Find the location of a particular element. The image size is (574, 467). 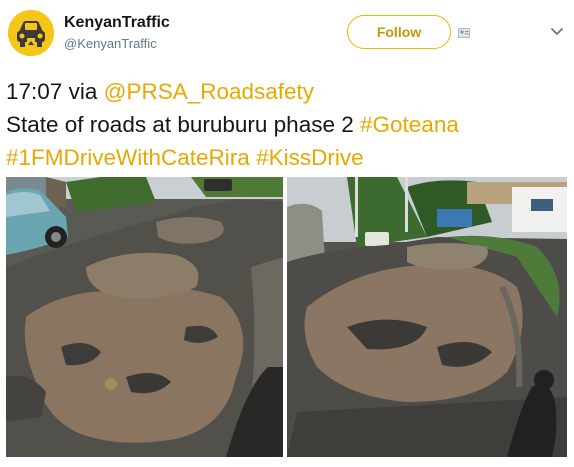

tweet-body: State of roads at buruburu phase 2 is located at coordinates (180, 124).